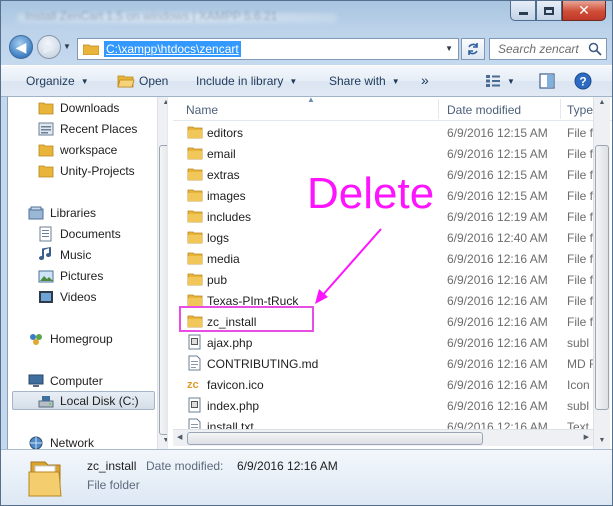  I want to click on file-list-vertical-scrollbar: ▲ ▼, so click(601, 273).